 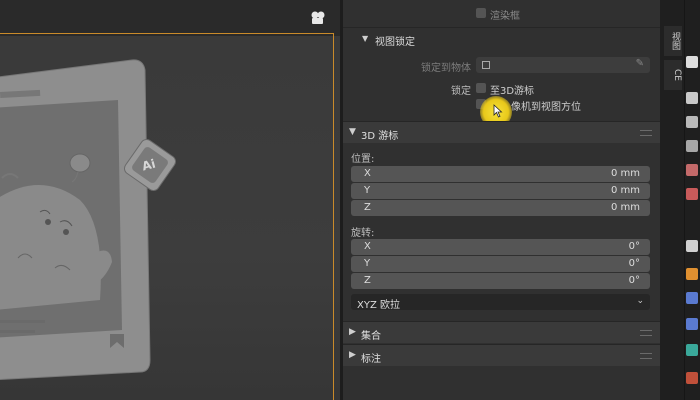 What do you see at coordinates (692, 194) in the screenshot?
I see `world-icon` at bounding box center [692, 194].